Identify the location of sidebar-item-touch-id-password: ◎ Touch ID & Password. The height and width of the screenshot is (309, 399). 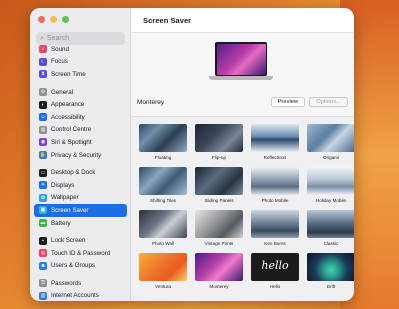
(80, 253).